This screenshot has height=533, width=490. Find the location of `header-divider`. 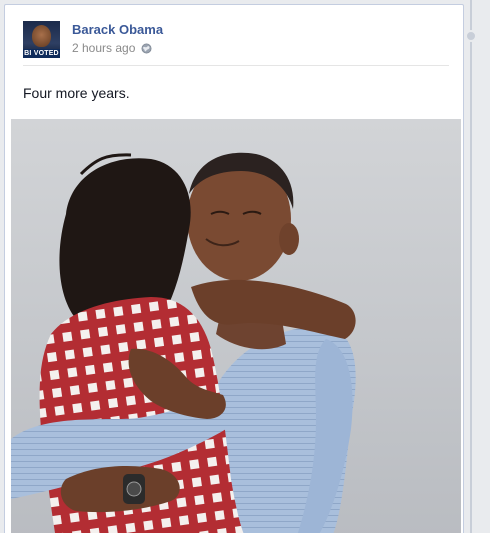

header-divider is located at coordinates (236, 65).